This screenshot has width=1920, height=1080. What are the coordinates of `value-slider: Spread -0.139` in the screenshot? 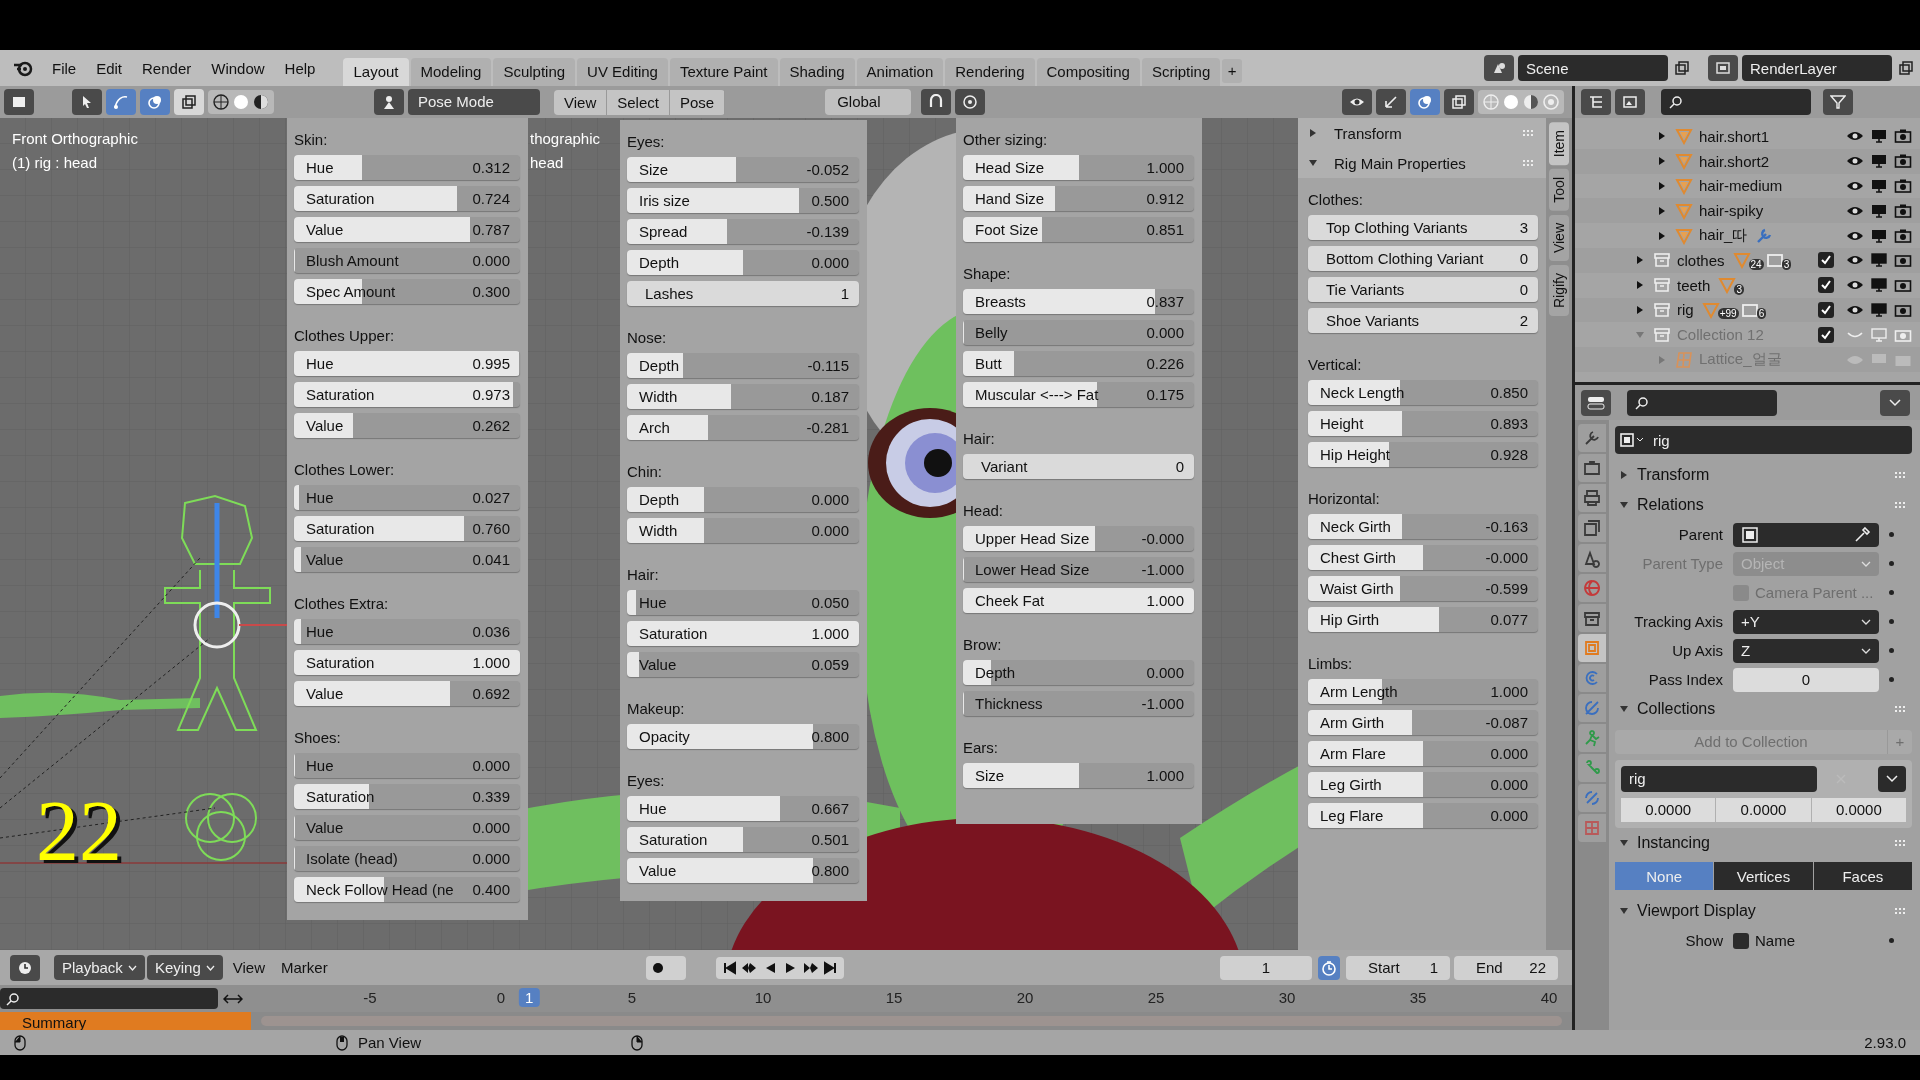 It's located at (743, 231).